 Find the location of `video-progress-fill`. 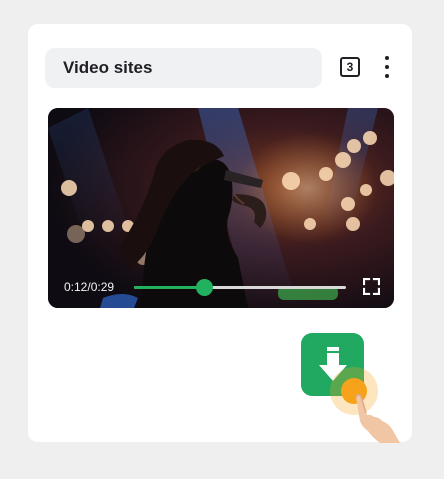

video-progress-fill is located at coordinates (169, 287).